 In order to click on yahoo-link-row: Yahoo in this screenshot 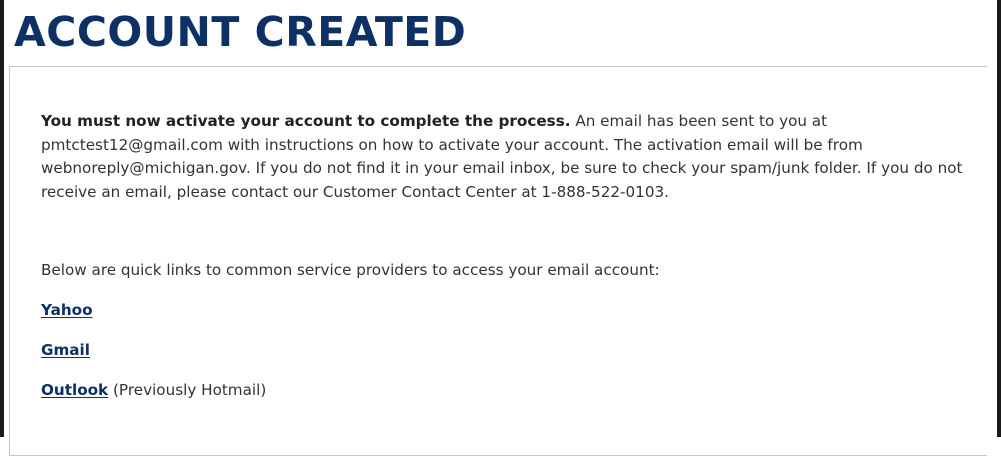, I will do `click(67, 310)`.